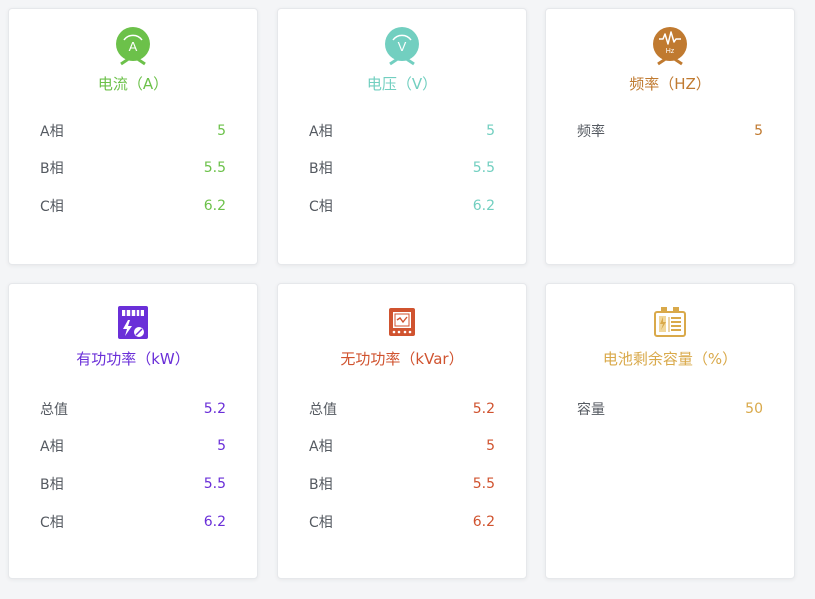 This screenshot has height=599, width=815. What do you see at coordinates (402, 84) in the screenshot?
I see `card-title: 电压（V）` at bounding box center [402, 84].